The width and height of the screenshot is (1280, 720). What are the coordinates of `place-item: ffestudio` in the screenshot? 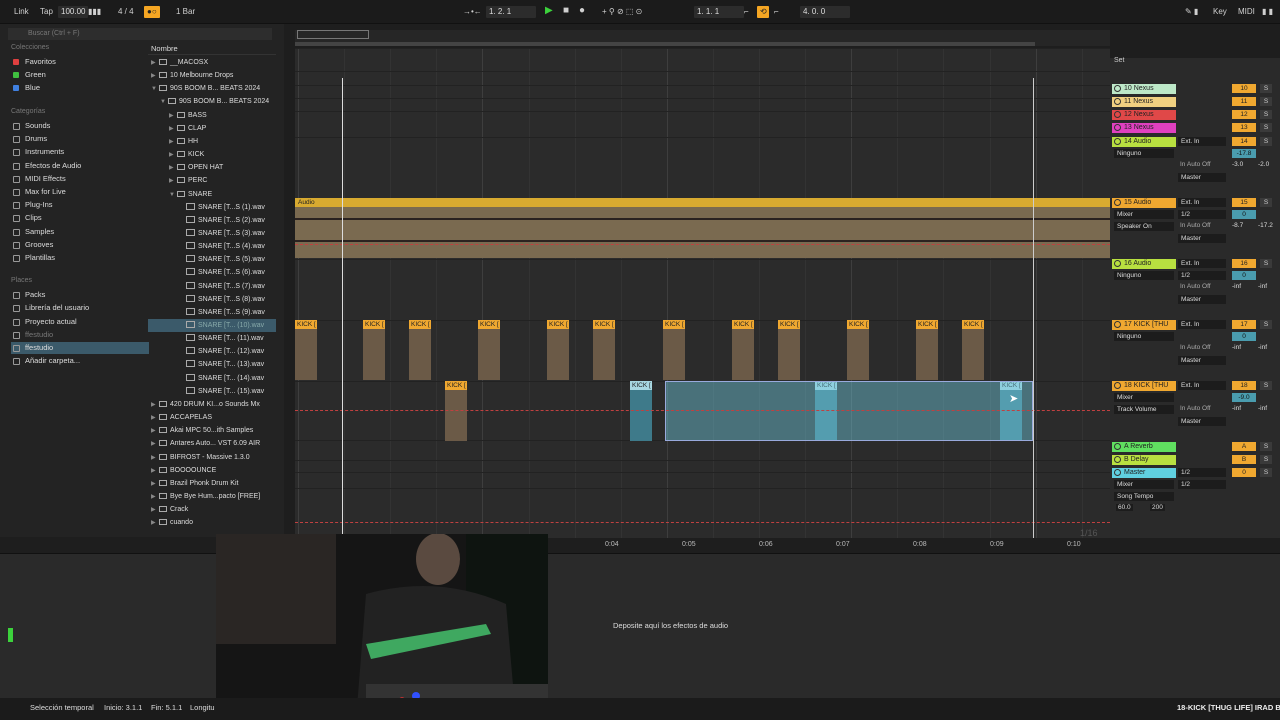 It's located at (80, 335).